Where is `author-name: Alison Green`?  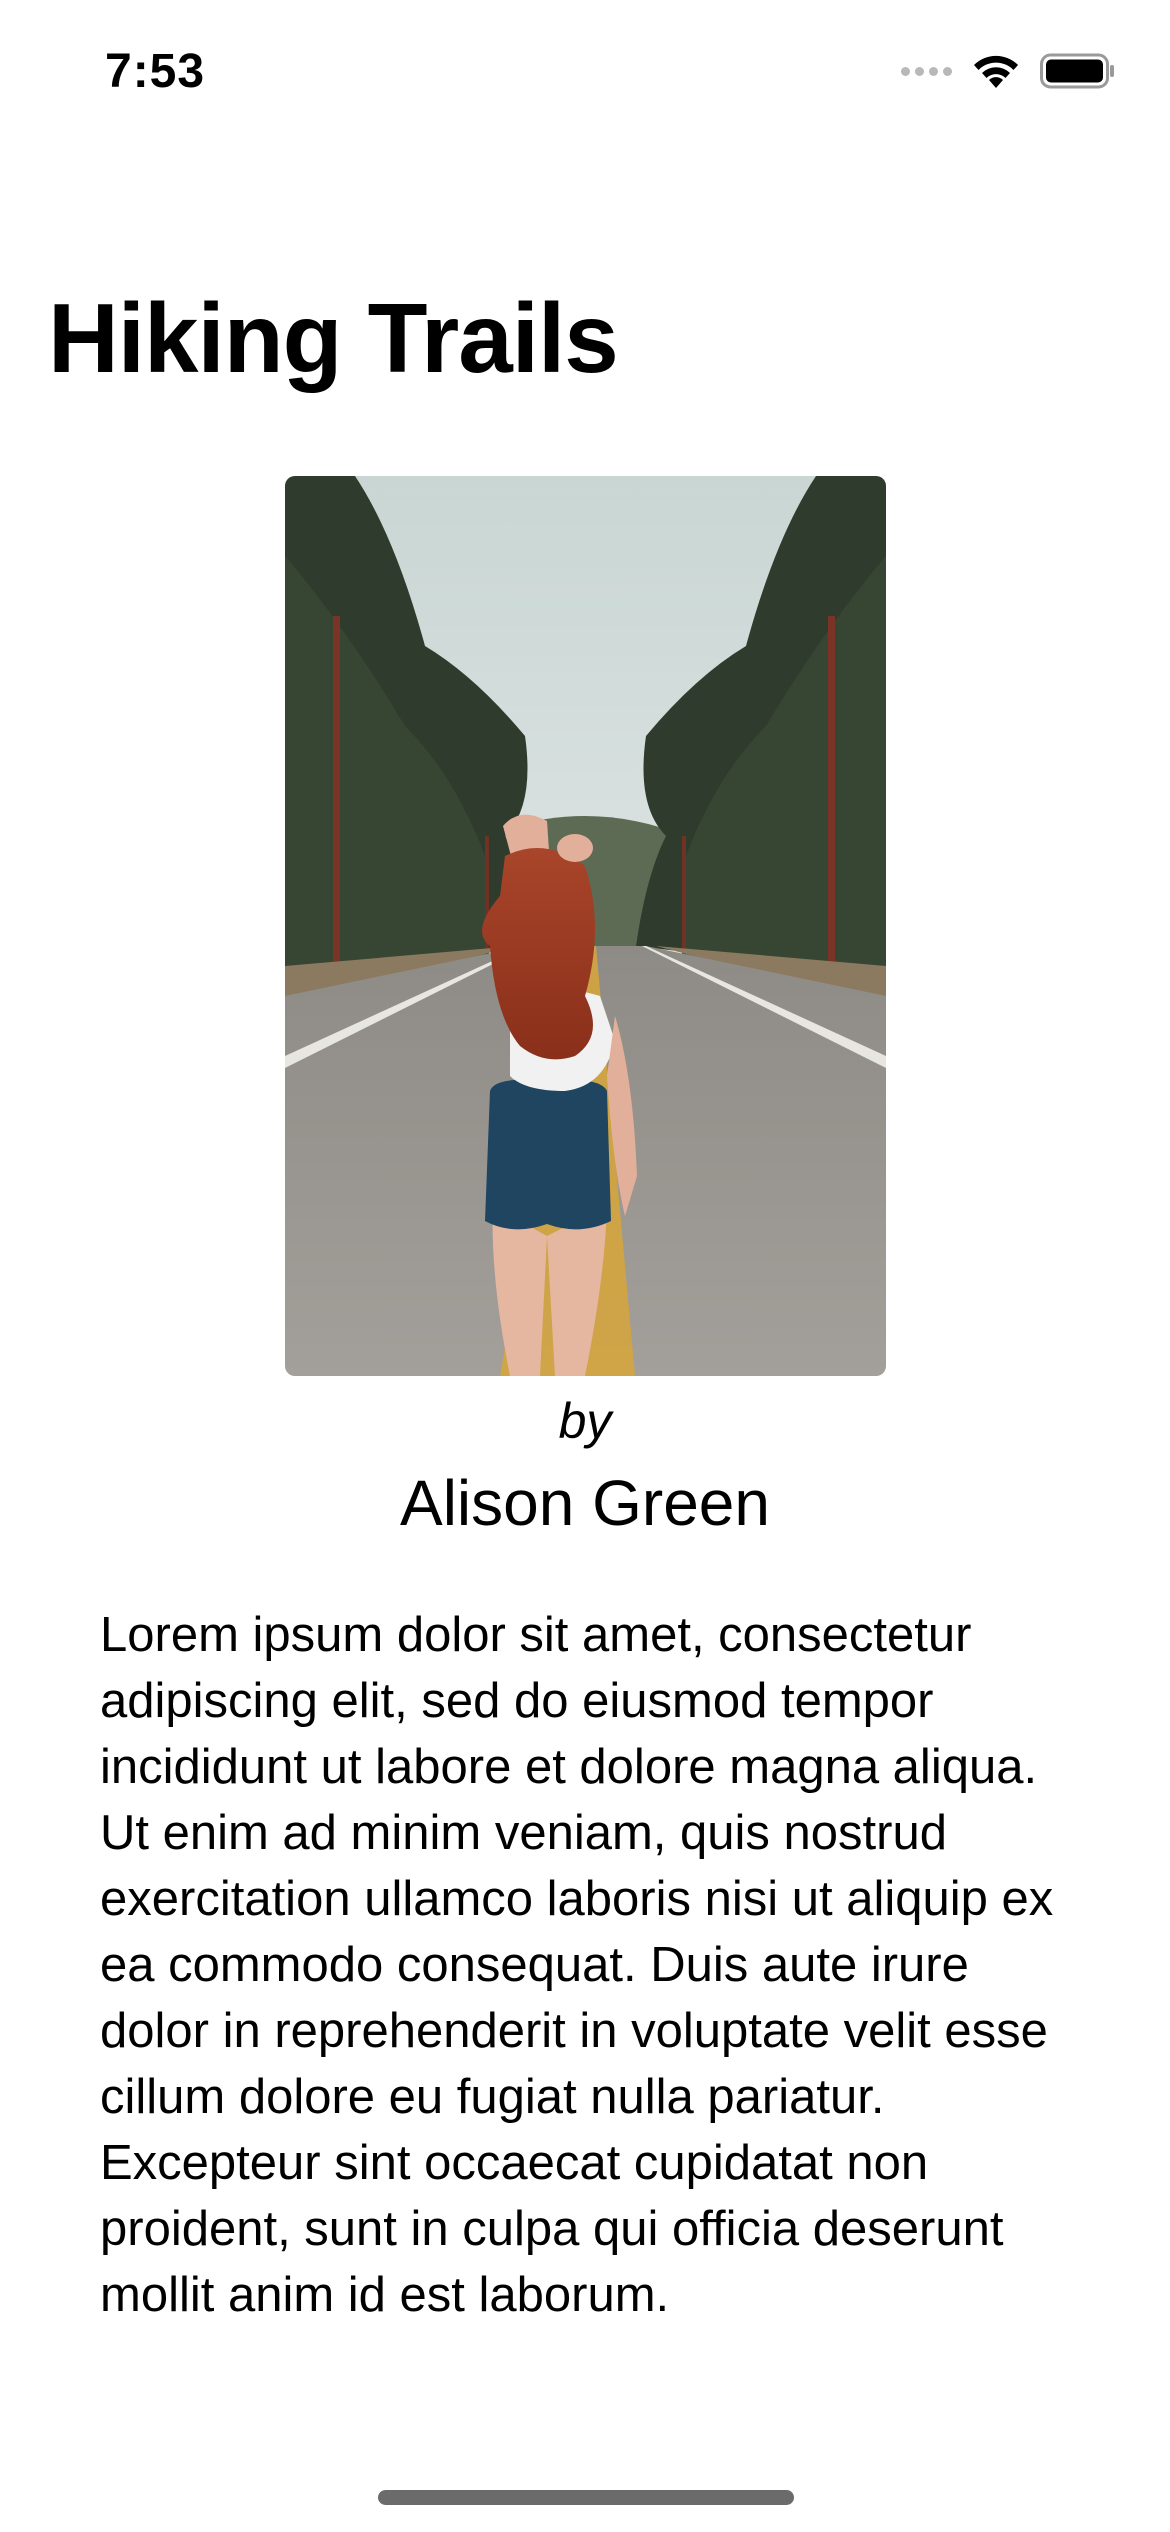 author-name: Alison Green is located at coordinates (585, 1503).